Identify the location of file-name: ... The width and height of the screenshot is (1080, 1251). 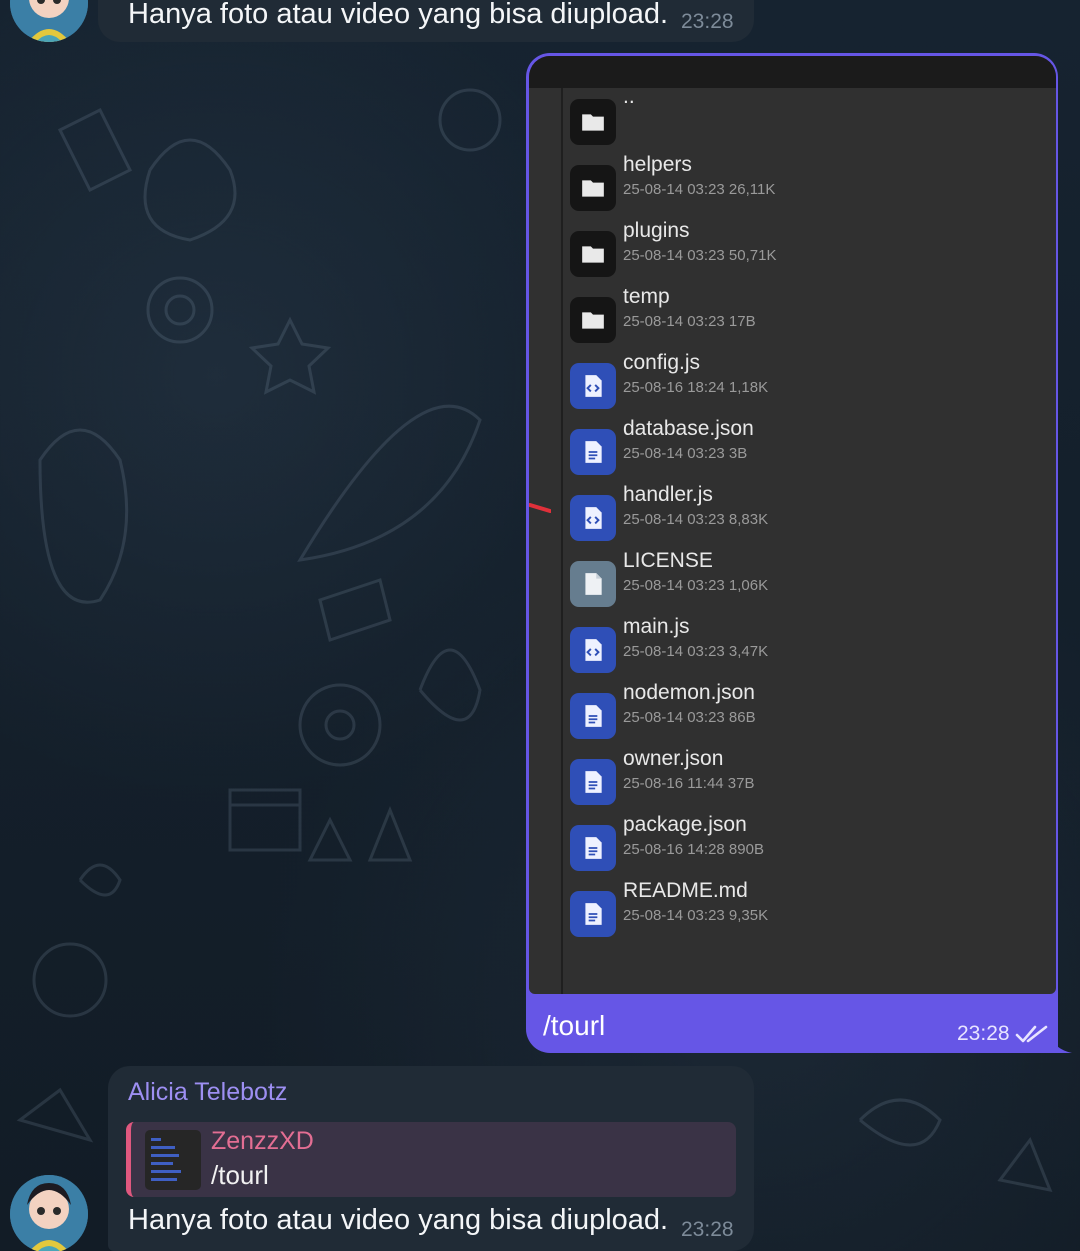
(629, 96).